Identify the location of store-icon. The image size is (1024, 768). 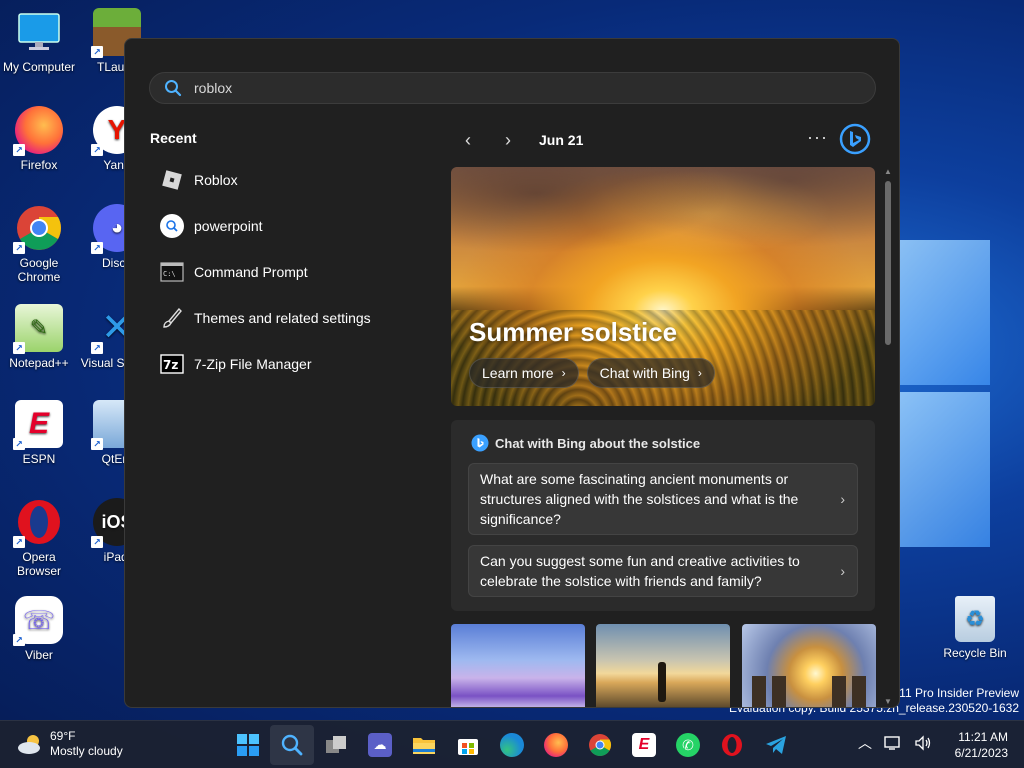
(468, 747).